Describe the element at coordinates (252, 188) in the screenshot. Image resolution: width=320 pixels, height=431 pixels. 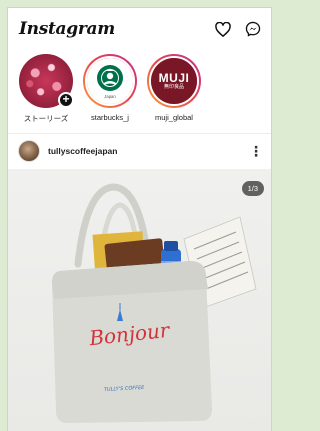
I see `image-counter-badge: 1/3` at that location.